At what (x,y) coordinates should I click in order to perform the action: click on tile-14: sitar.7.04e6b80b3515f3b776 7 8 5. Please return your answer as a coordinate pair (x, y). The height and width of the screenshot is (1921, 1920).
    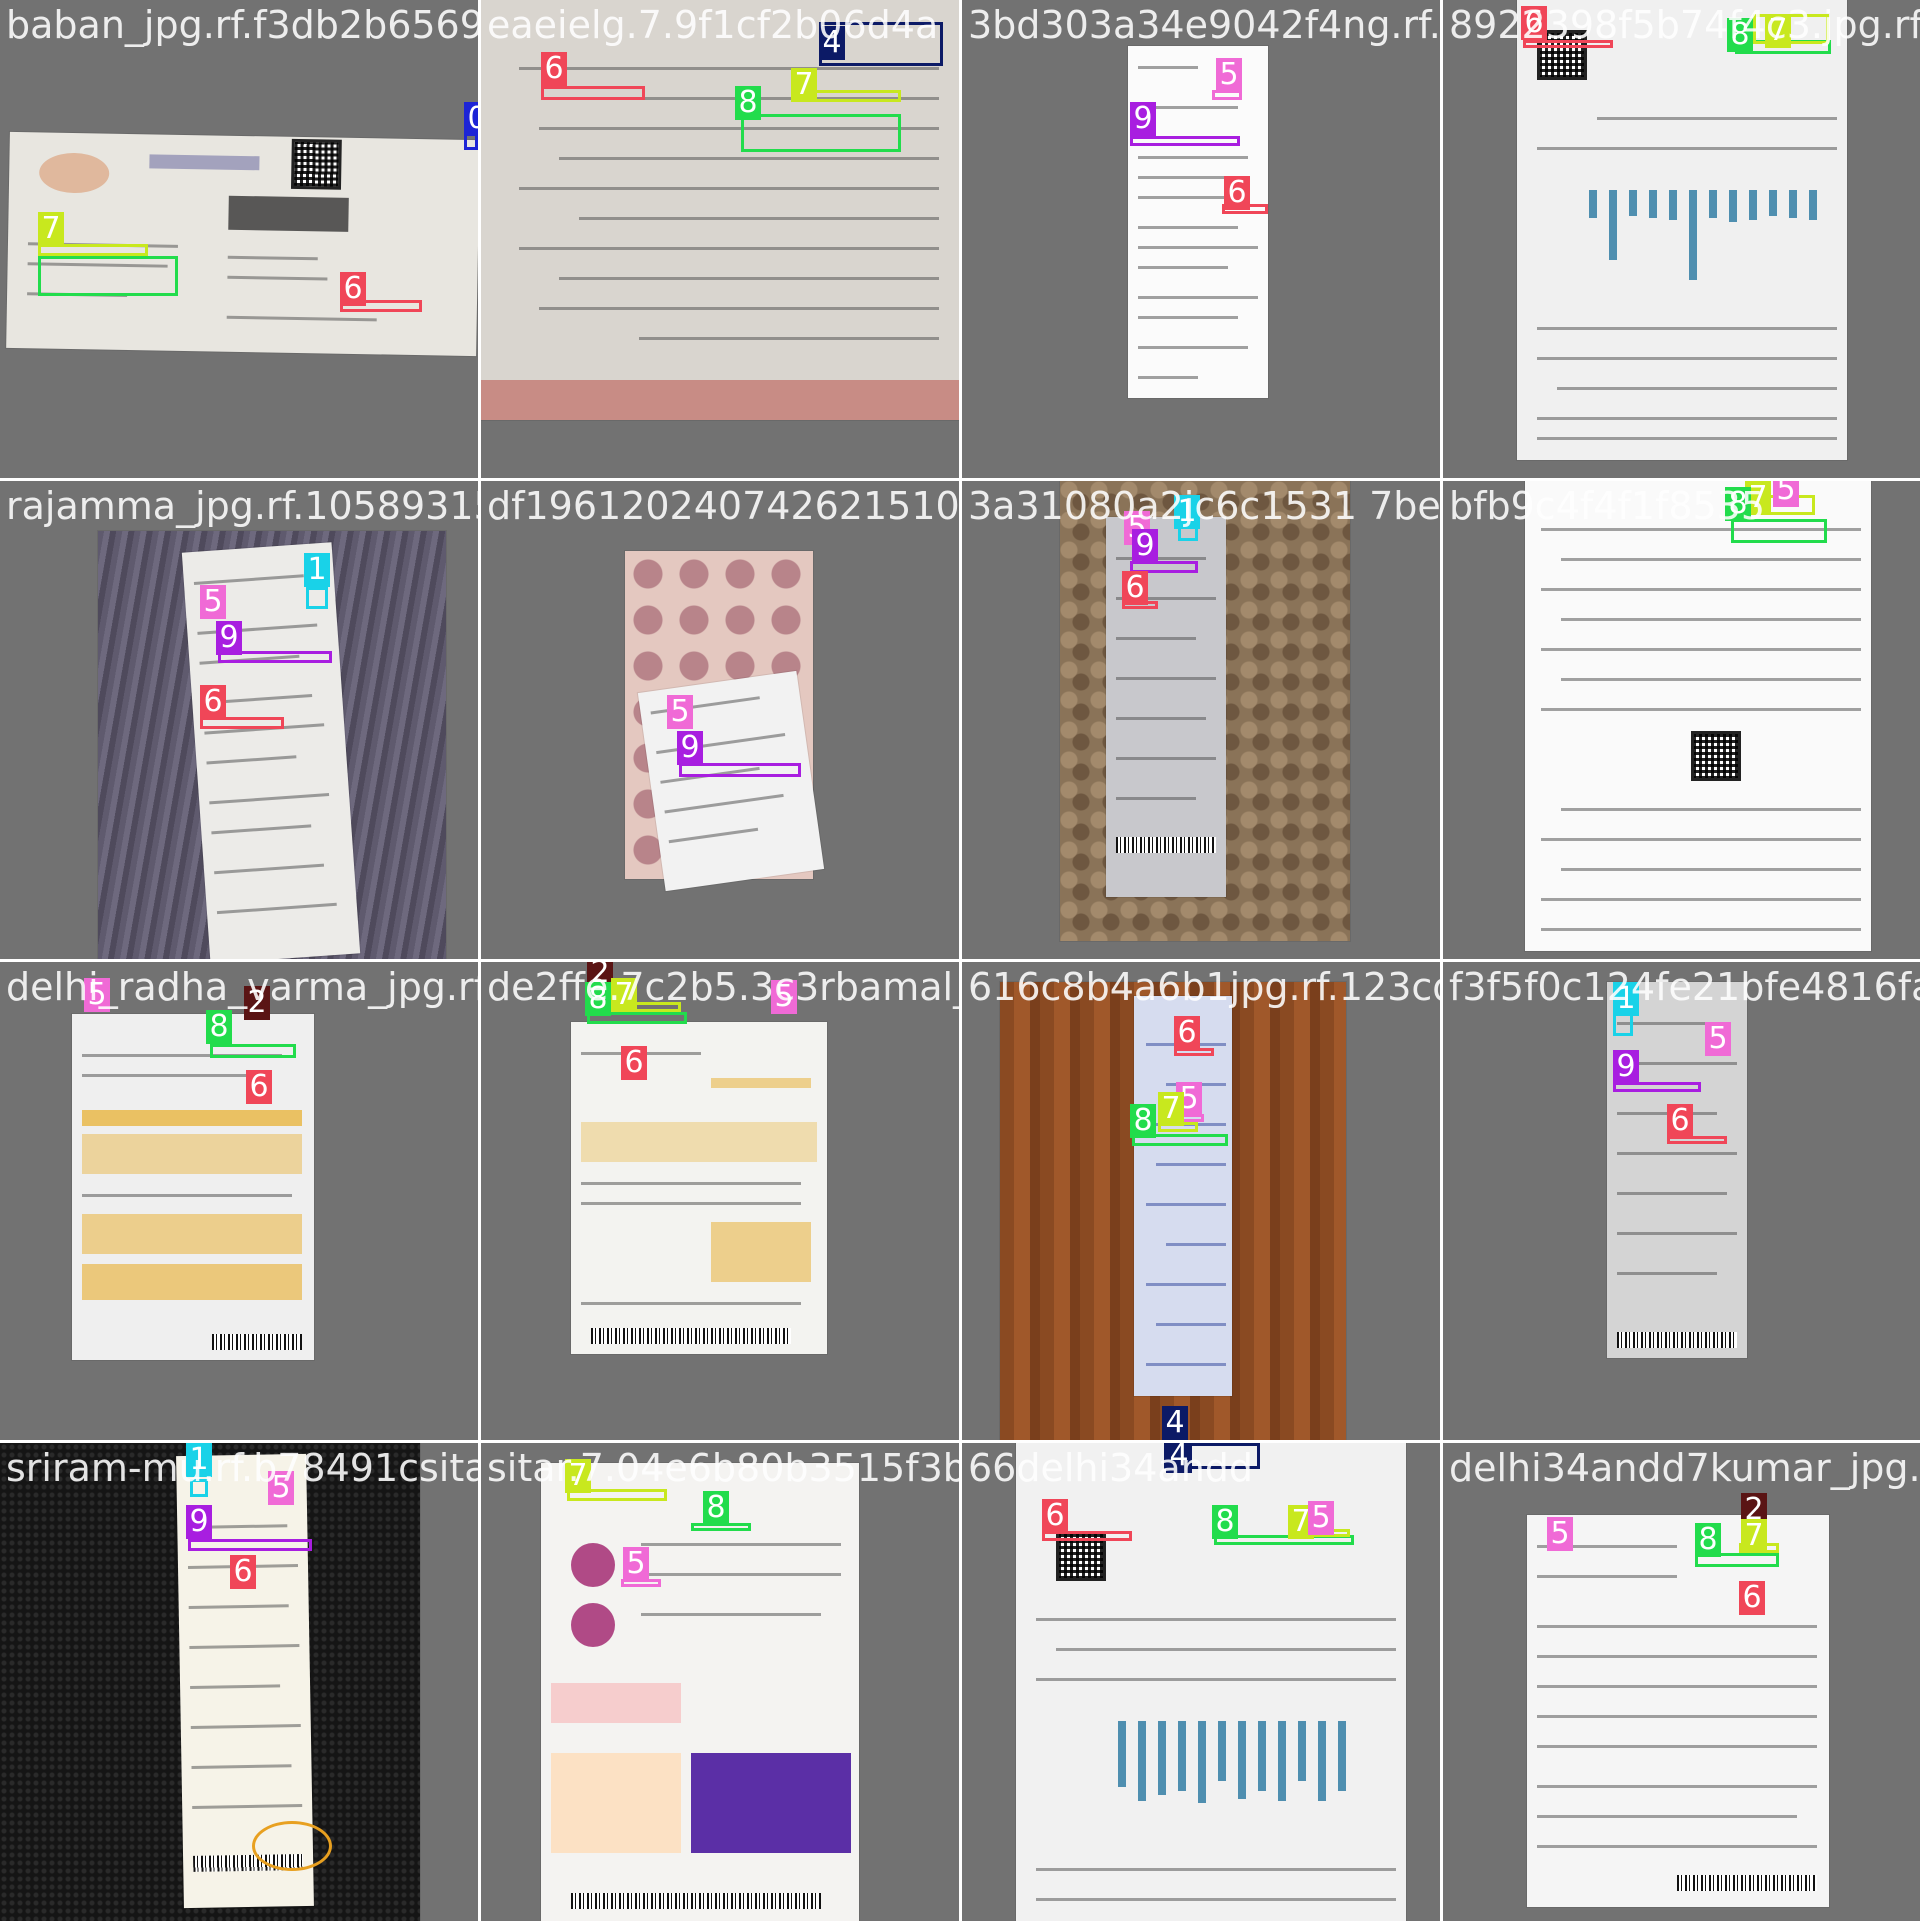
    Looking at the image, I should click on (720, 1682).